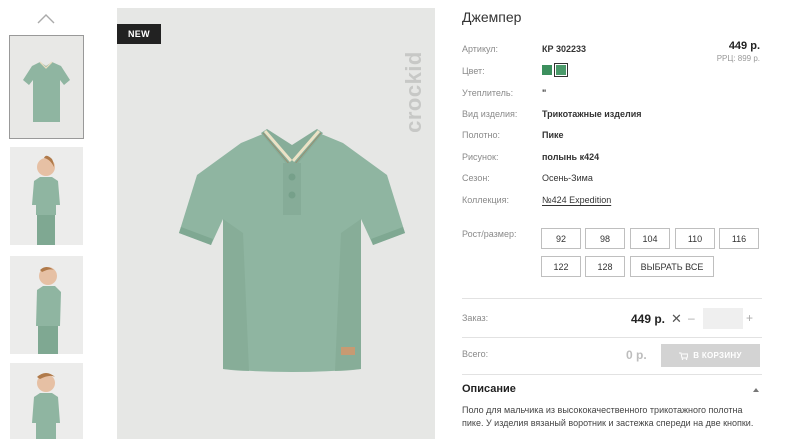 This screenshot has width=800, height=439. I want to click on quantity-input, so click(723, 318).